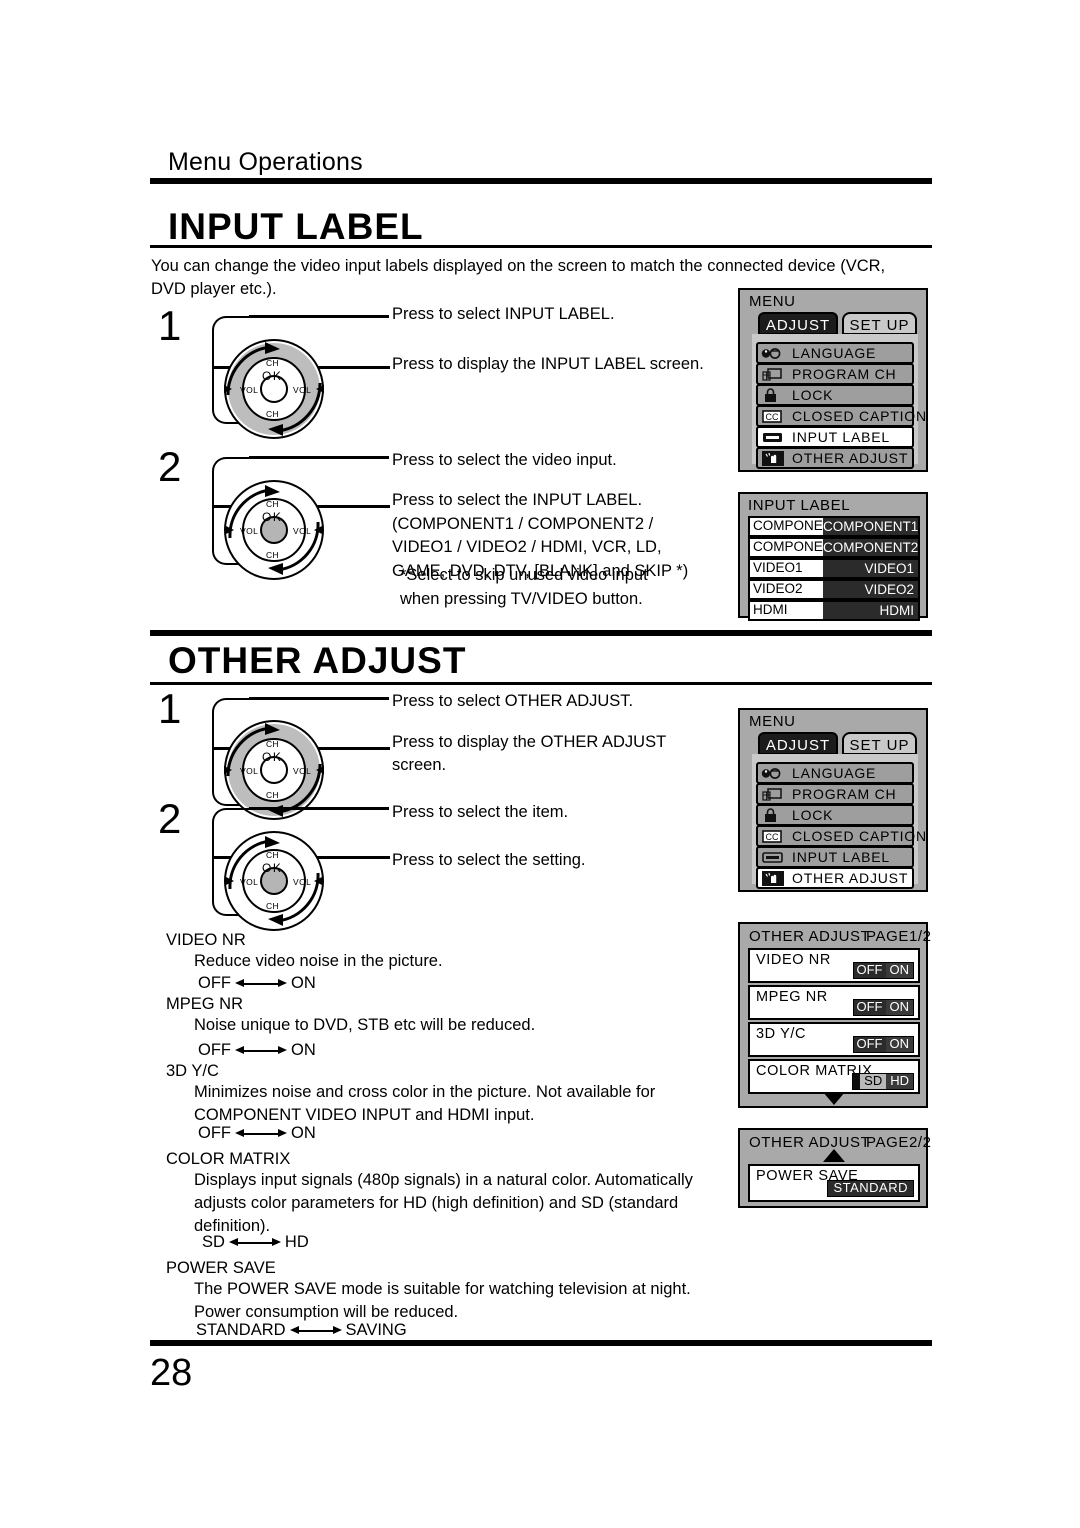 This screenshot has height=1528, width=1080. I want to click on input-label-row: VIDEO1 VIDEO1, so click(834, 568).